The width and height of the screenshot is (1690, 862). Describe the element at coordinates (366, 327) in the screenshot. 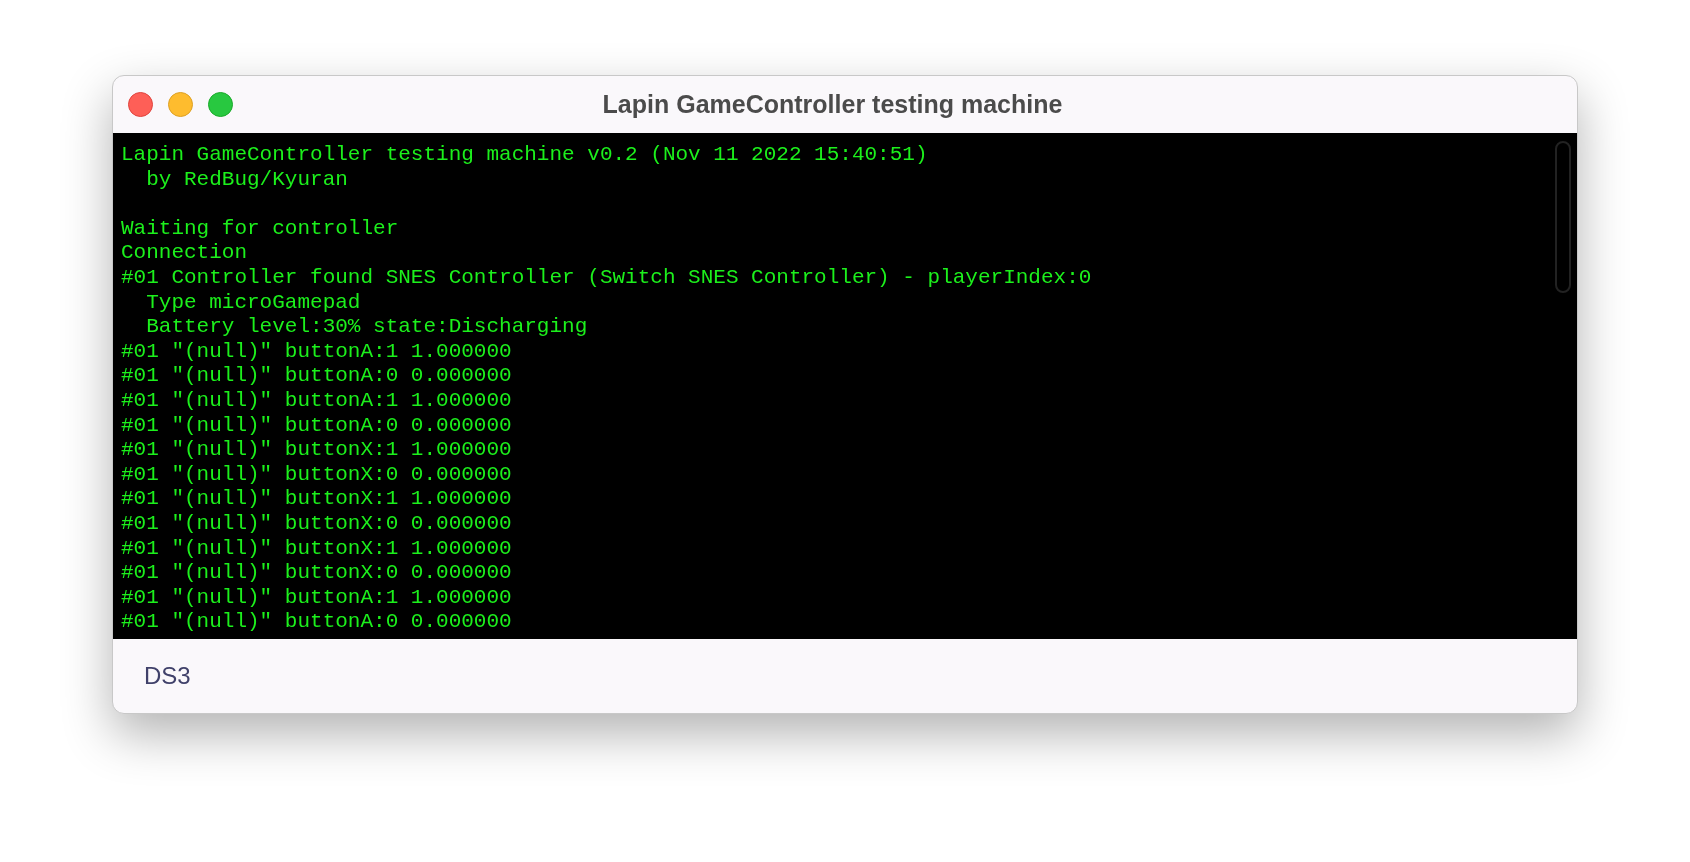

I see `console-line: Battery level:30% state:Discharging` at that location.